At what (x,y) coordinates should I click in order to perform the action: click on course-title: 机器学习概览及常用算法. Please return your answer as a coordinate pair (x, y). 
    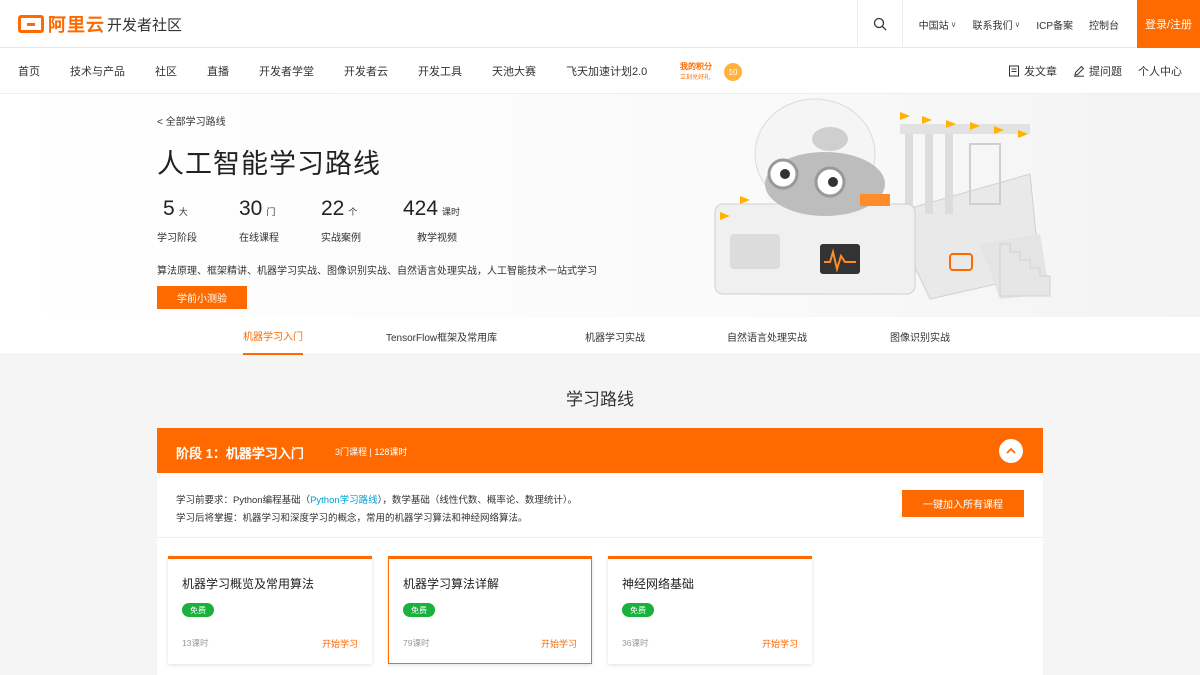
    Looking at the image, I should click on (248, 584).